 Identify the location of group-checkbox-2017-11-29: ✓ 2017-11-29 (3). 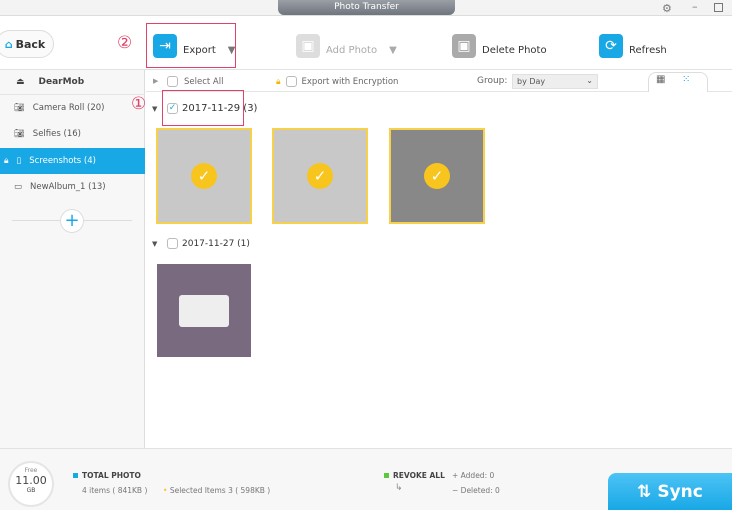
(212, 108).